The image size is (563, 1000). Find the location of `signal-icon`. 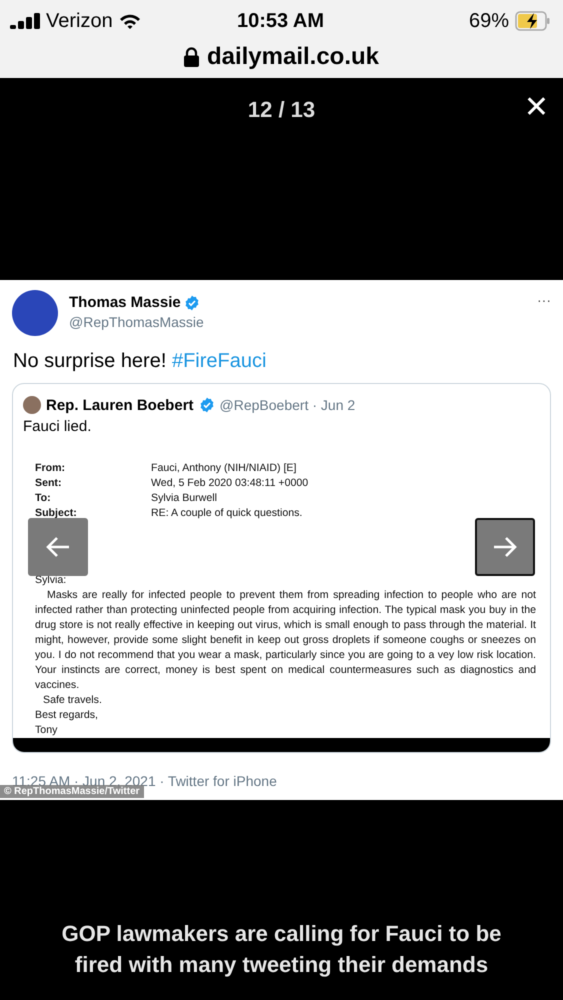

signal-icon is located at coordinates (25, 21).